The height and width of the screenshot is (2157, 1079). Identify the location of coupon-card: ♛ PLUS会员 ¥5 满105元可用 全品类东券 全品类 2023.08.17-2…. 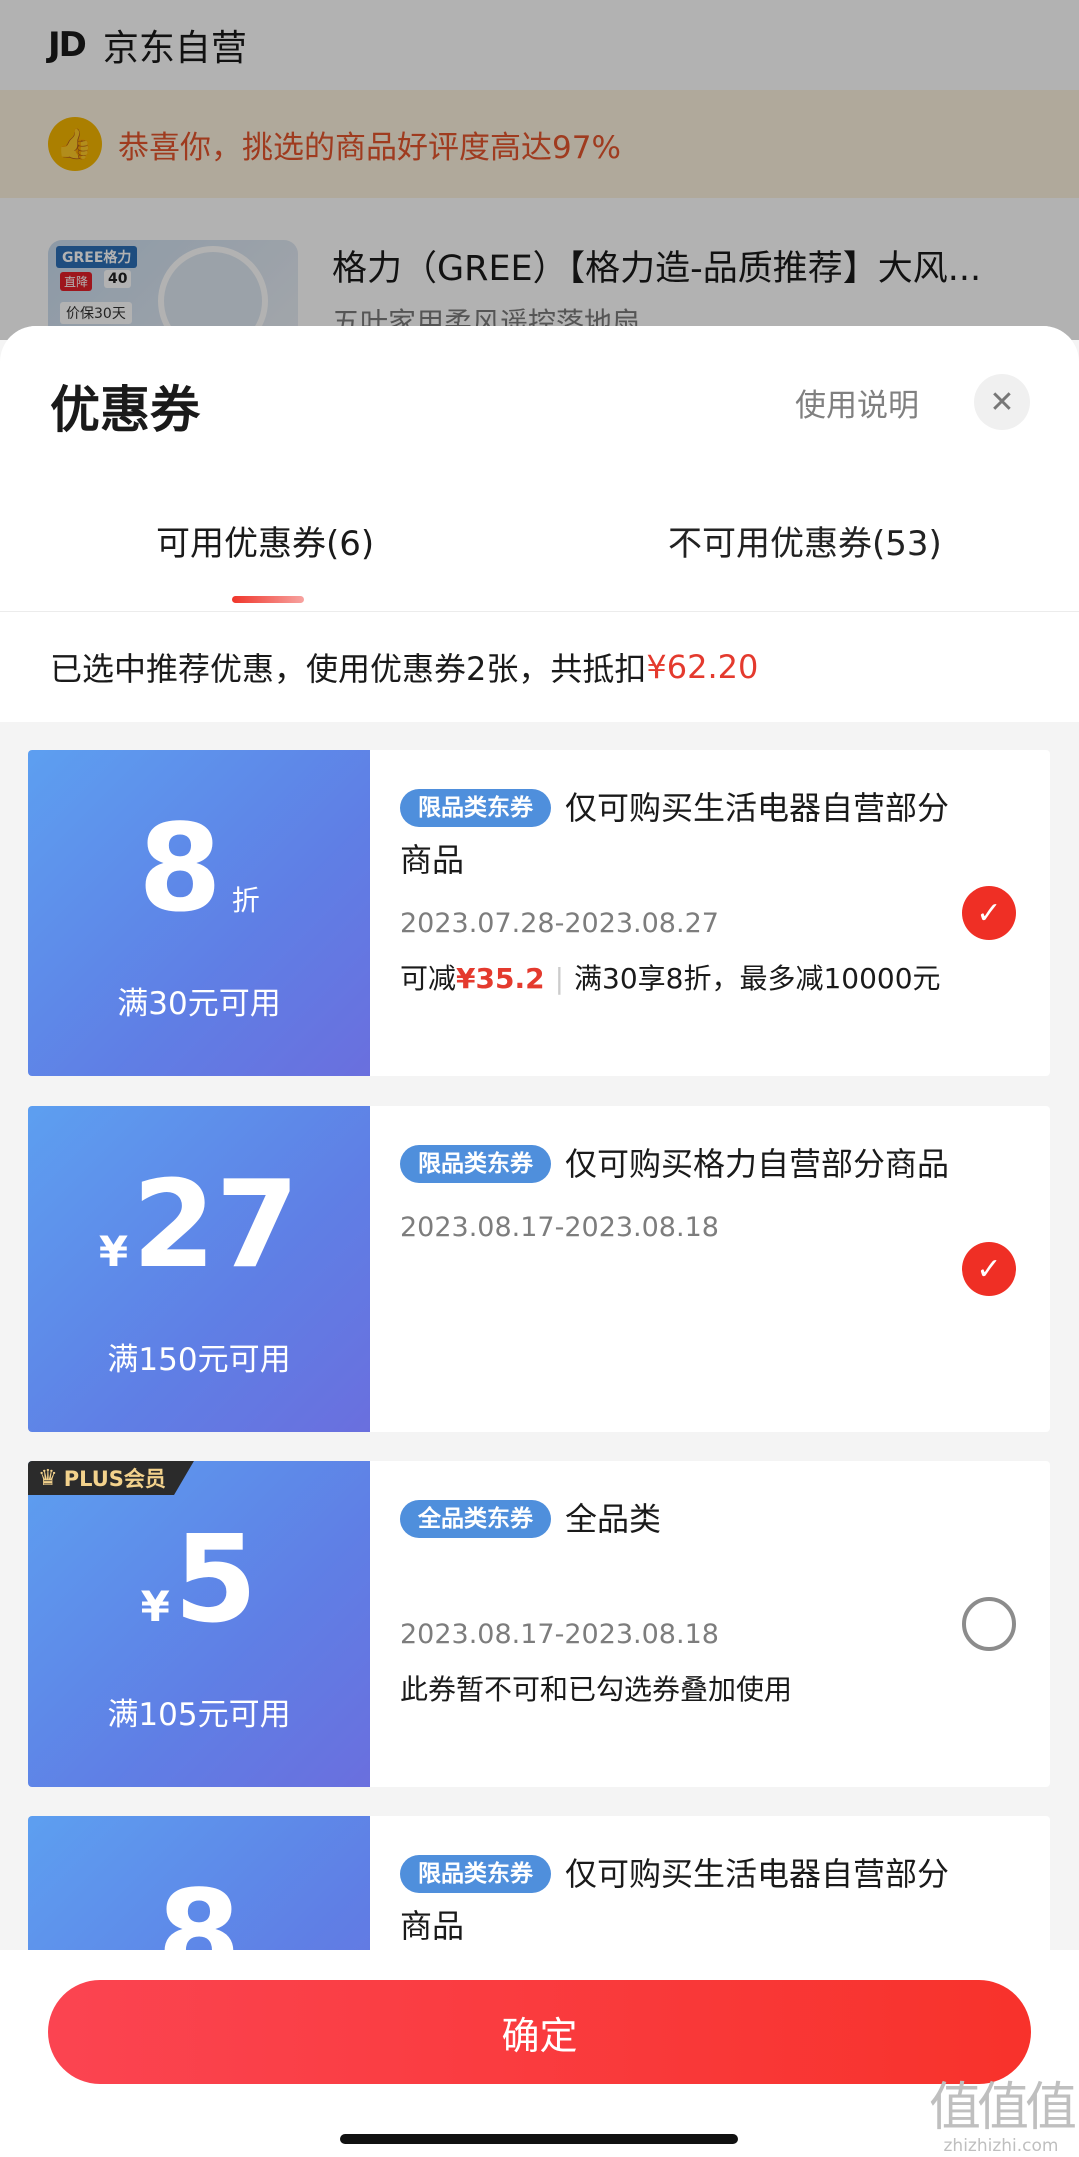
(539, 1624).